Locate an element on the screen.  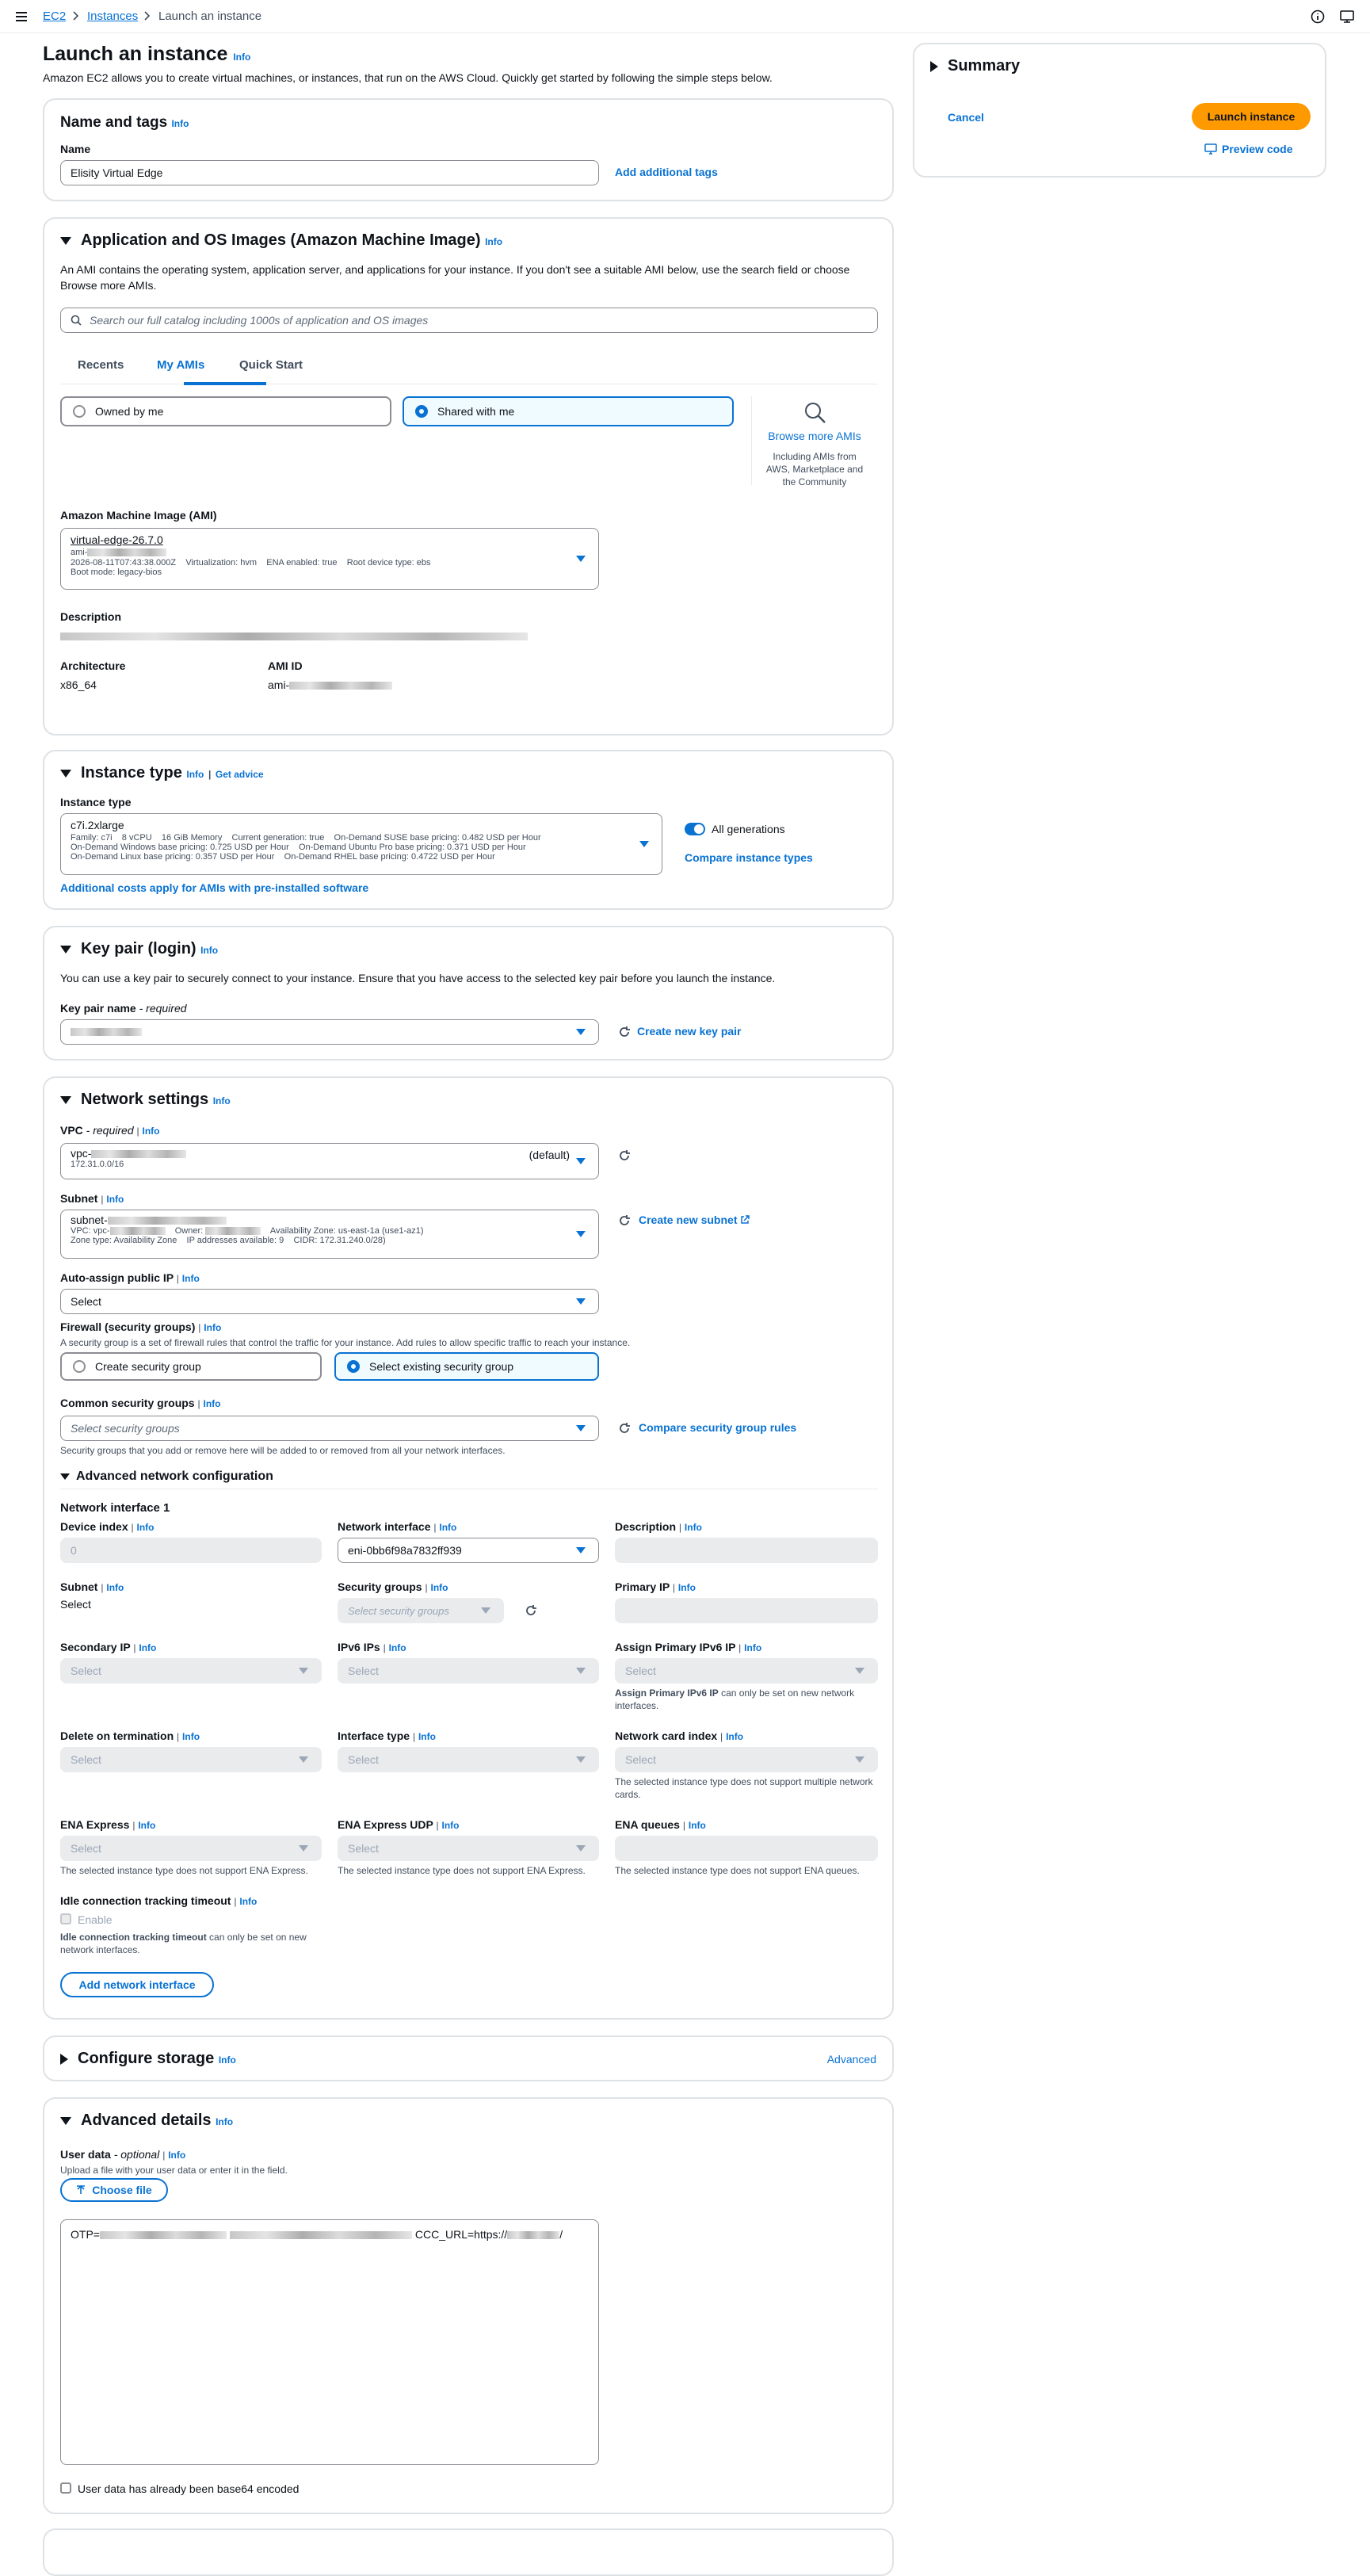
advanced-network-toggle: Advanced network configuration is located at coordinates (166, 1477).